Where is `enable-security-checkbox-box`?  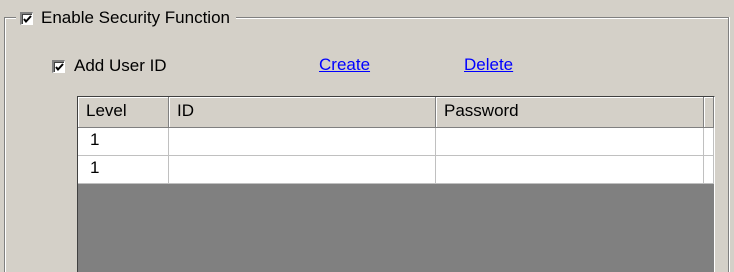 enable-security-checkbox-box is located at coordinates (26, 18).